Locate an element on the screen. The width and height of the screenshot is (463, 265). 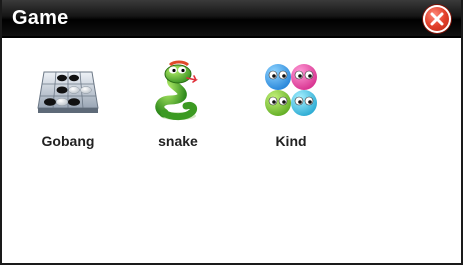
close-button is located at coordinates (437, 19).